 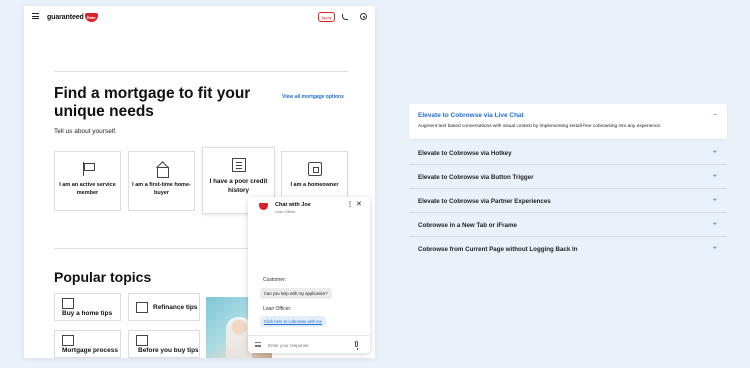 What do you see at coordinates (314, 185) in the screenshot?
I see `card-label: I am a homeowner` at bounding box center [314, 185].